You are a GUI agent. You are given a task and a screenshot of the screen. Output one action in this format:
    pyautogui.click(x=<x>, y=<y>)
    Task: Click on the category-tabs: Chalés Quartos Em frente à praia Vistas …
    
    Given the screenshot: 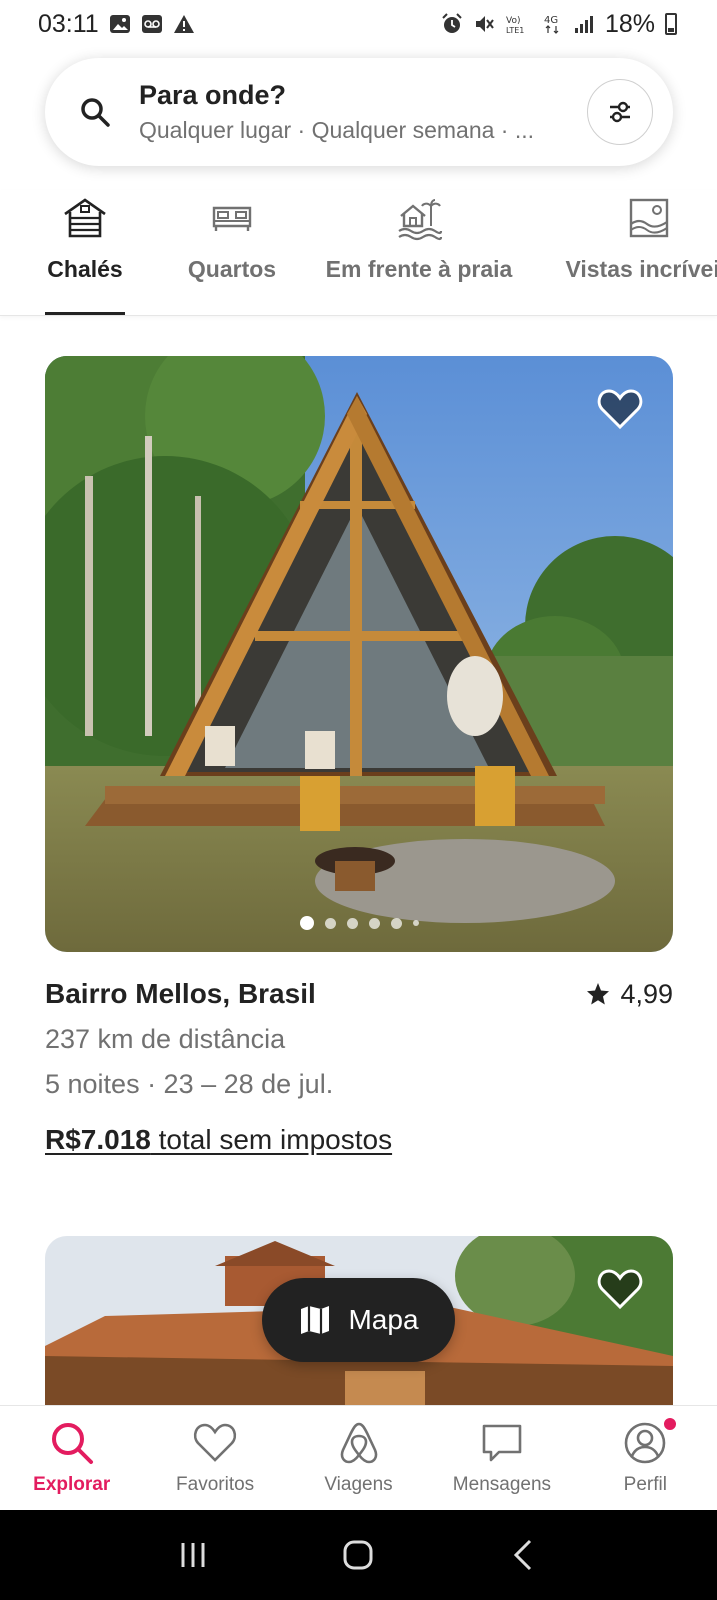 What is the action you would take?
    pyautogui.click(x=358, y=253)
    